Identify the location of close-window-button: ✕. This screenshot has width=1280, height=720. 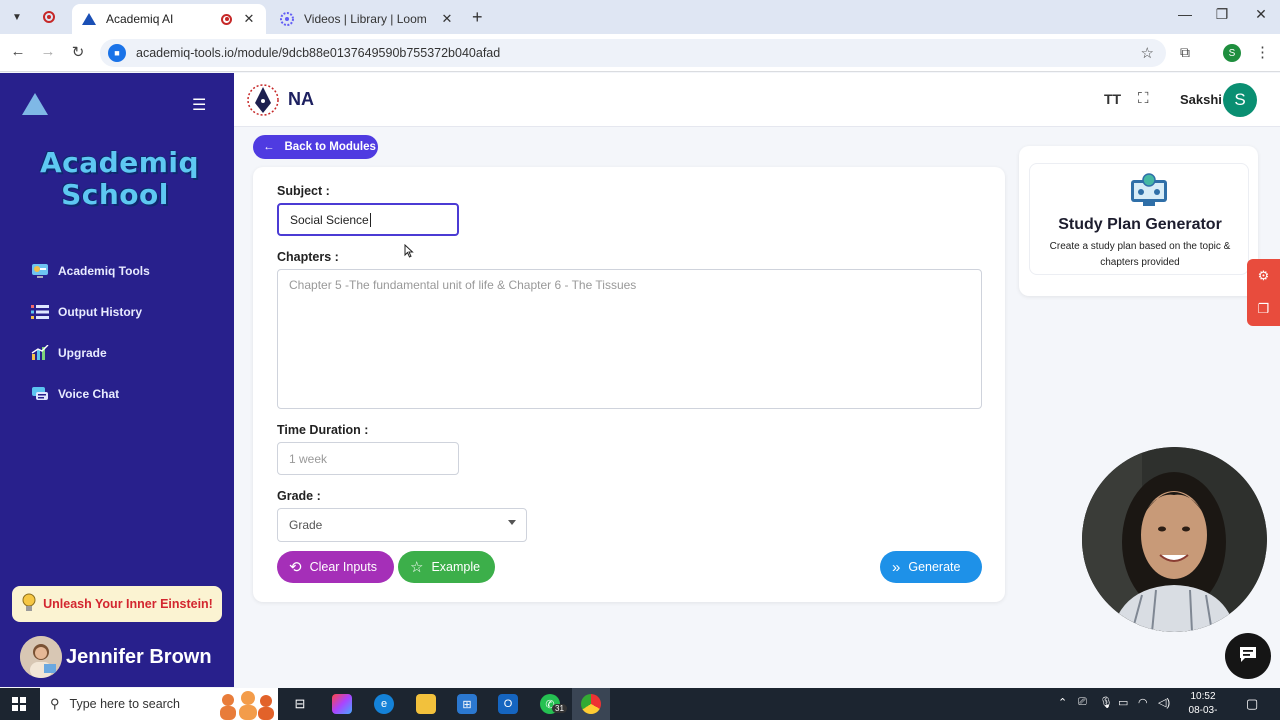
(1261, 14).